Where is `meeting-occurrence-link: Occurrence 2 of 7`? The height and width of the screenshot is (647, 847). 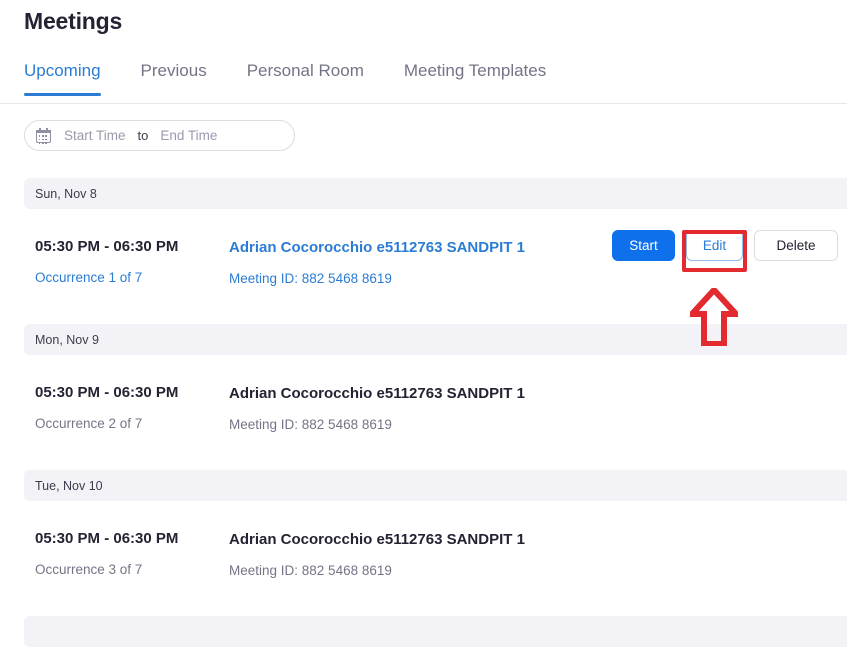
meeting-occurrence-link: Occurrence 2 of 7 is located at coordinates (132, 424).